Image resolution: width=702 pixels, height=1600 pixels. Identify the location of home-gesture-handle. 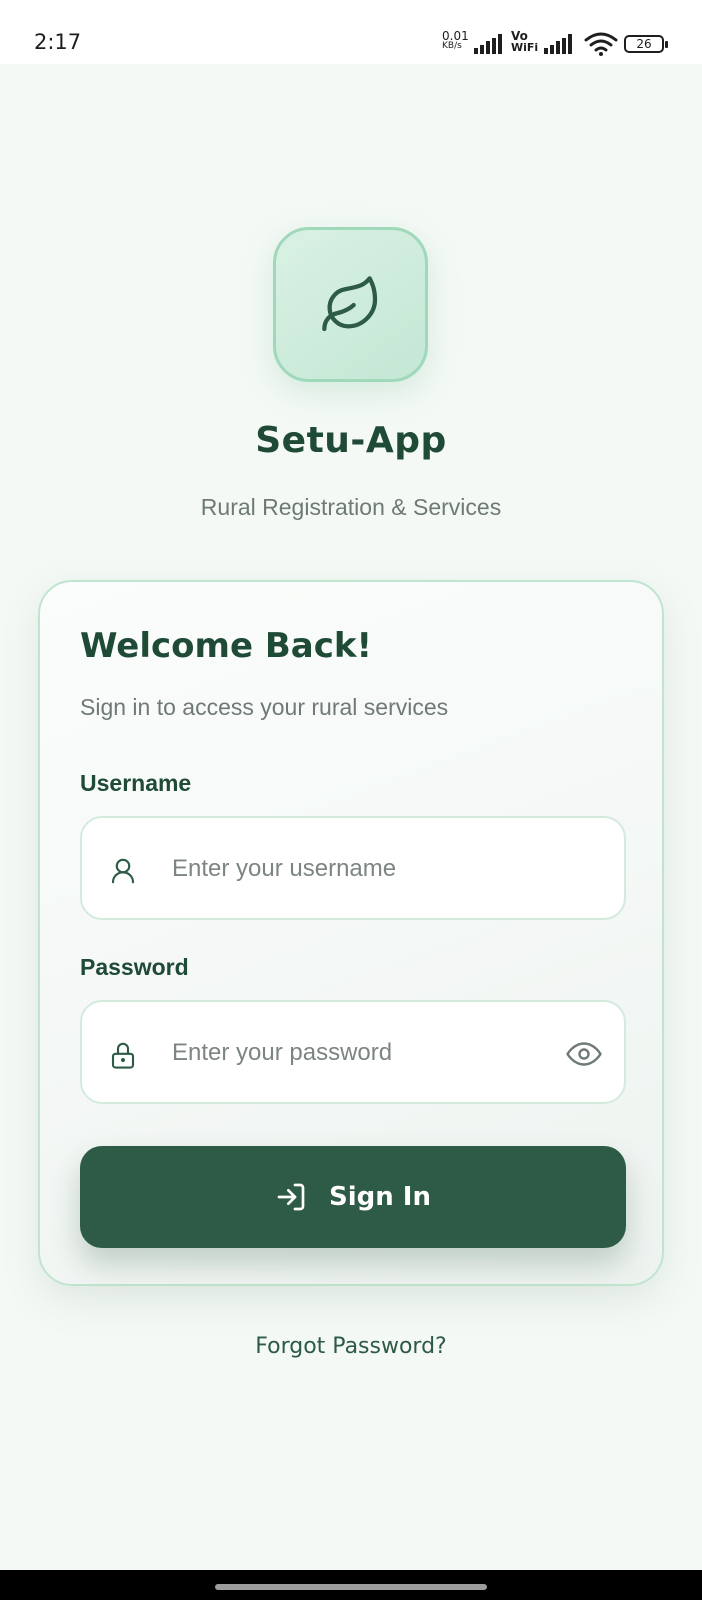
(351, 1587).